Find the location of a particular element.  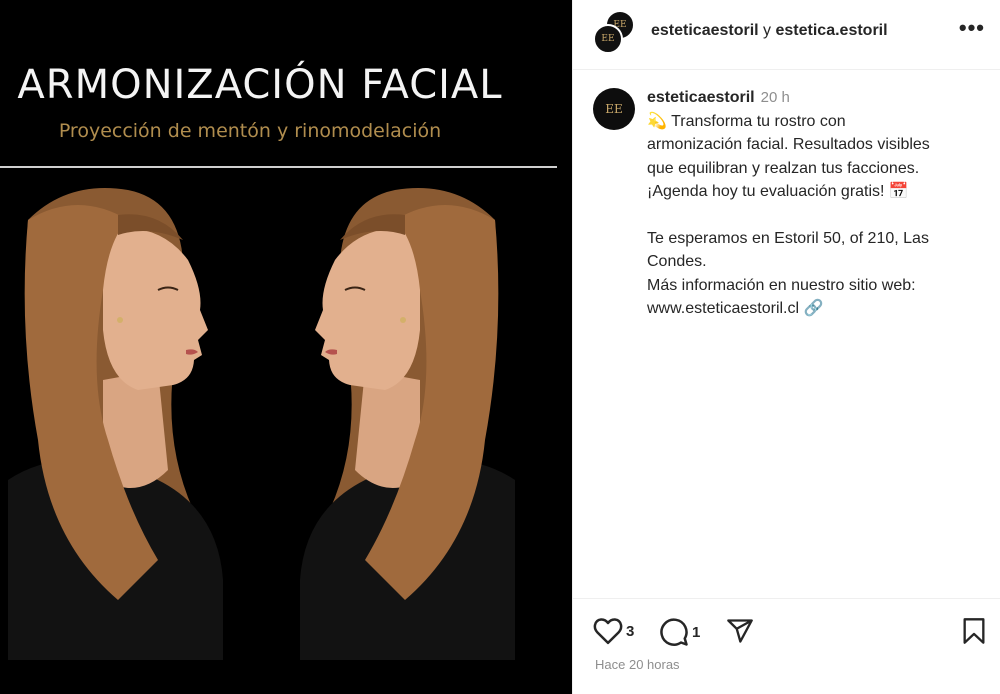

save-button is located at coordinates (974, 631).